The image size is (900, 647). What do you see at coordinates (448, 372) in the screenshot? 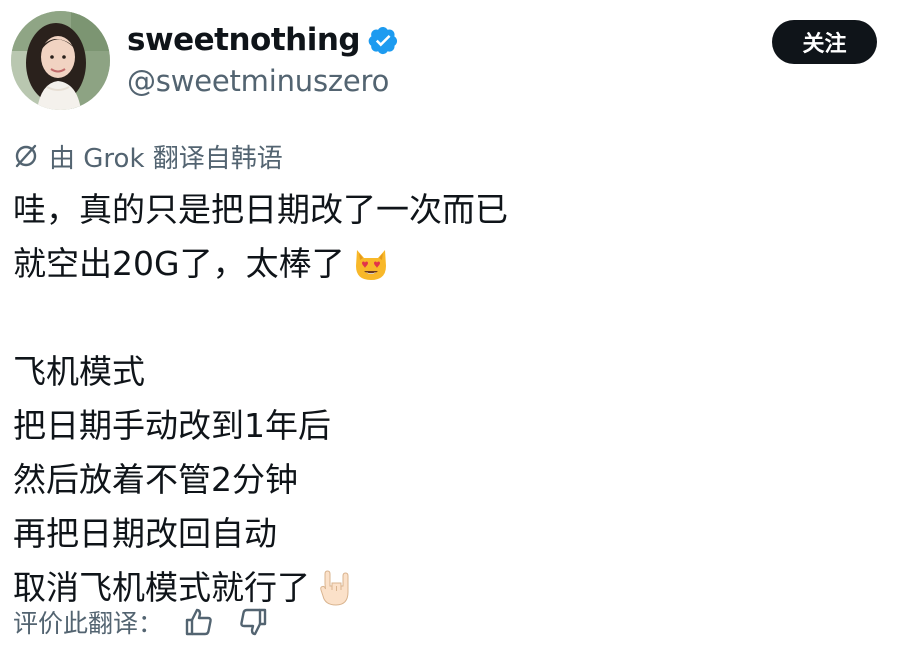
I see `tweet-line: 飞机模式` at bounding box center [448, 372].